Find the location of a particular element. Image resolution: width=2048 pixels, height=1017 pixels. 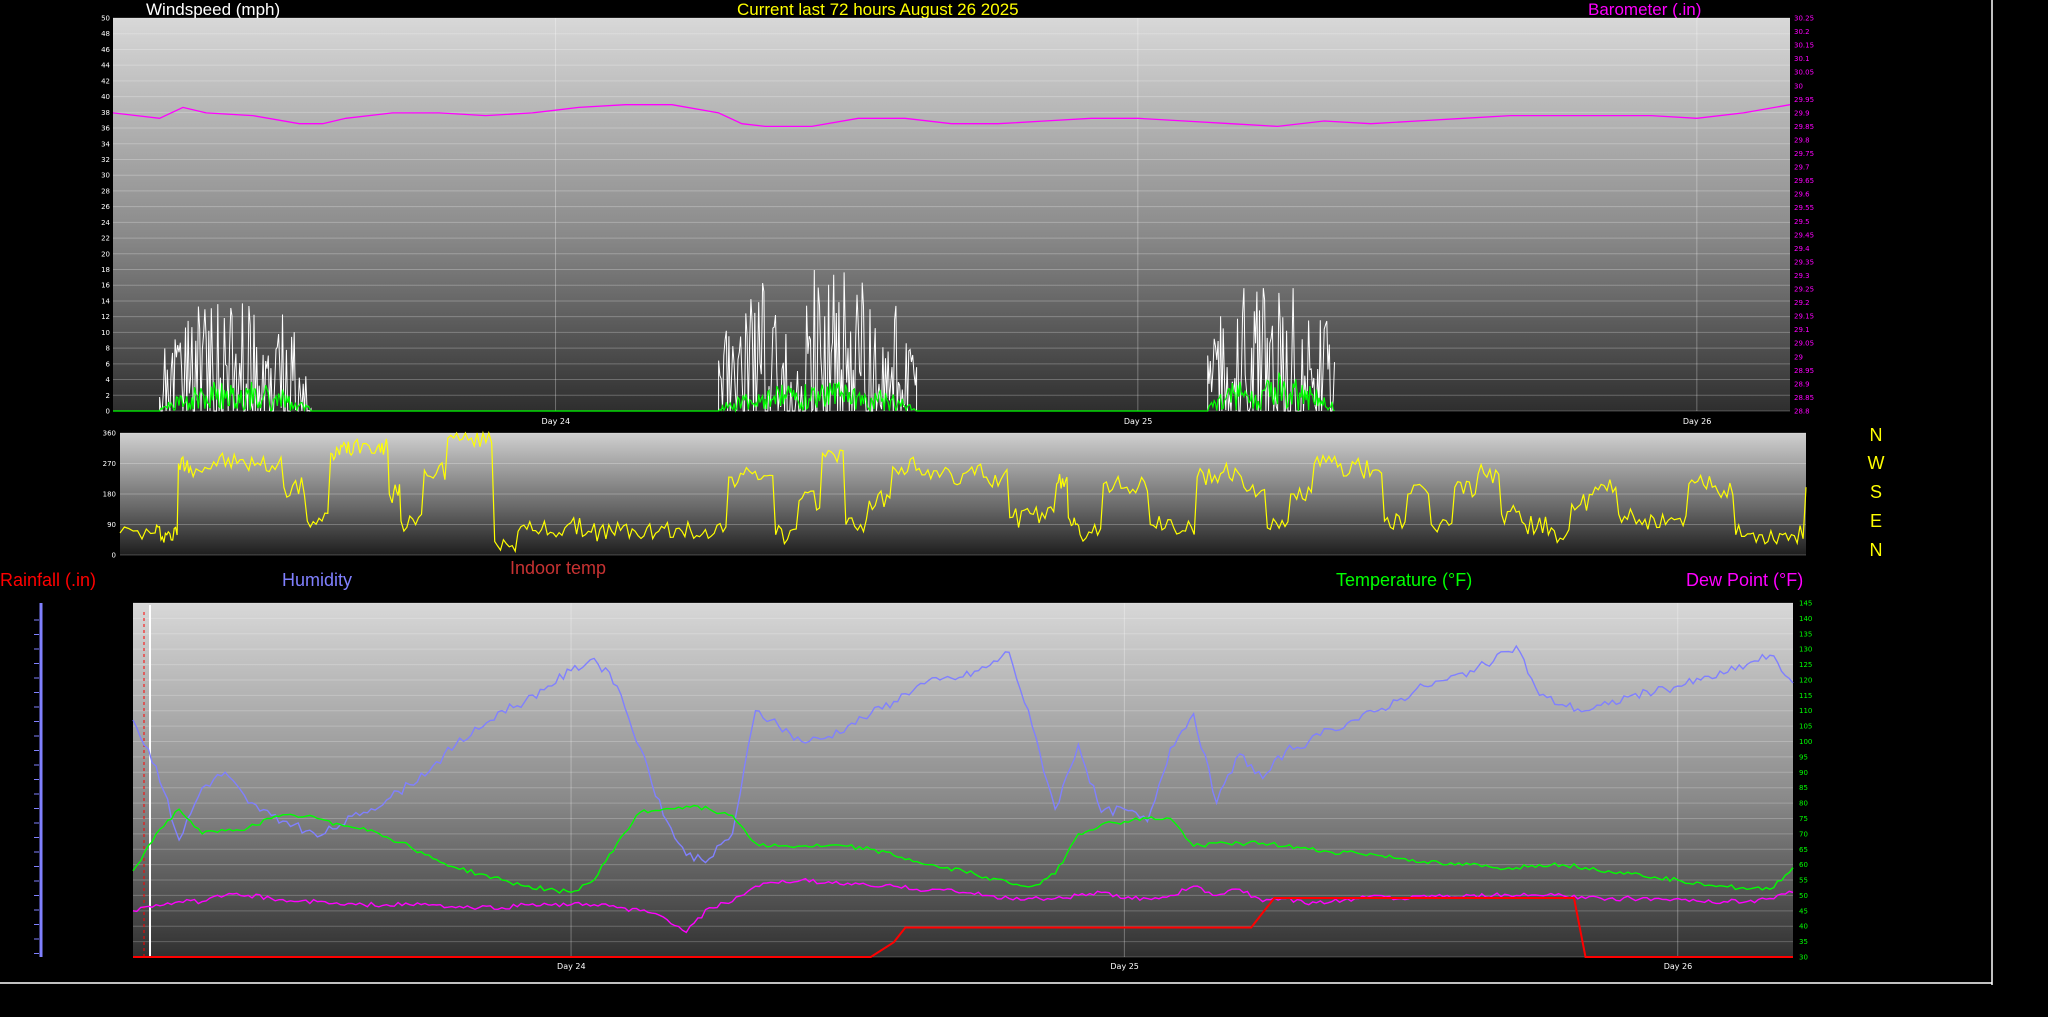

temp-y-tick: 80 is located at coordinates (1803, 804).